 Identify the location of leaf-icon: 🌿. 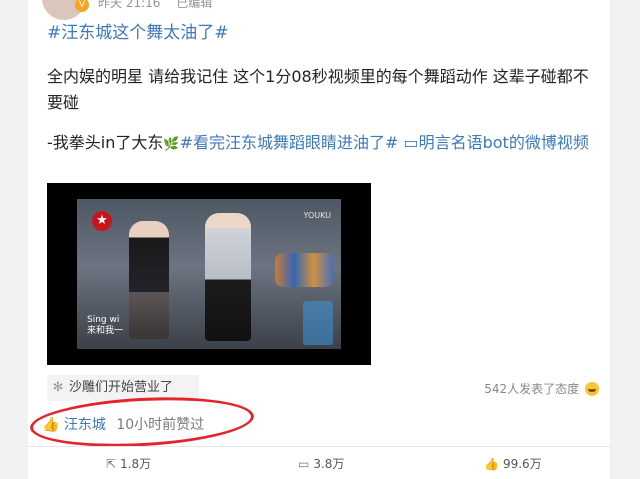
(171, 144).